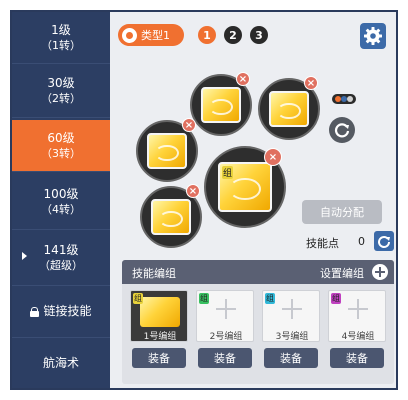  Describe the element at coordinates (361, 241) in the screenshot. I see `skill-points-value: 0` at that location.